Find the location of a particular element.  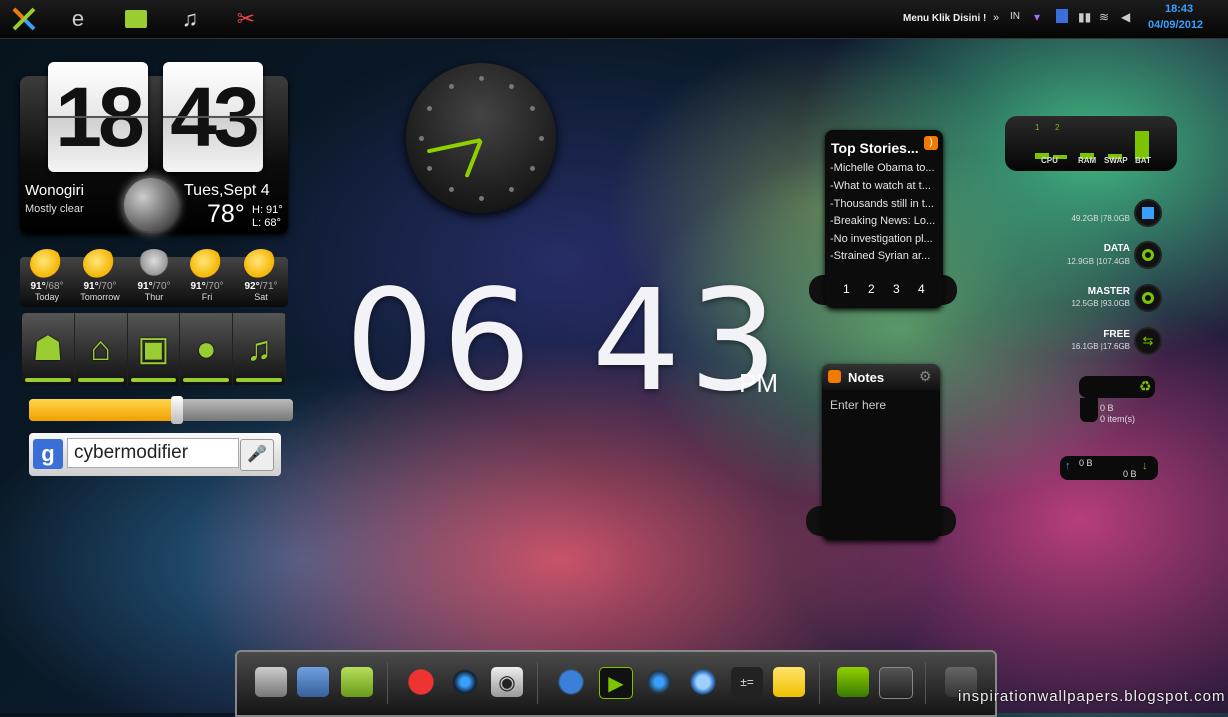

stories-page-4: 4 is located at coordinates (921, 289).